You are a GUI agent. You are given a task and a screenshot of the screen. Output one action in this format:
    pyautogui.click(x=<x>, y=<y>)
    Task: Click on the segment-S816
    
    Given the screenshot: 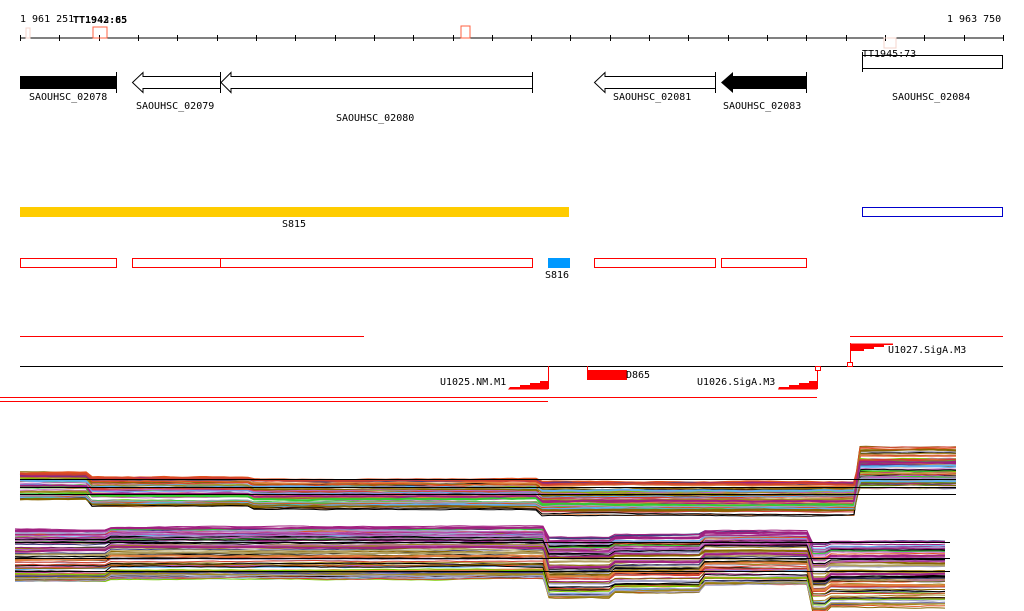 What is the action you would take?
    pyautogui.click(x=559, y=263)
    